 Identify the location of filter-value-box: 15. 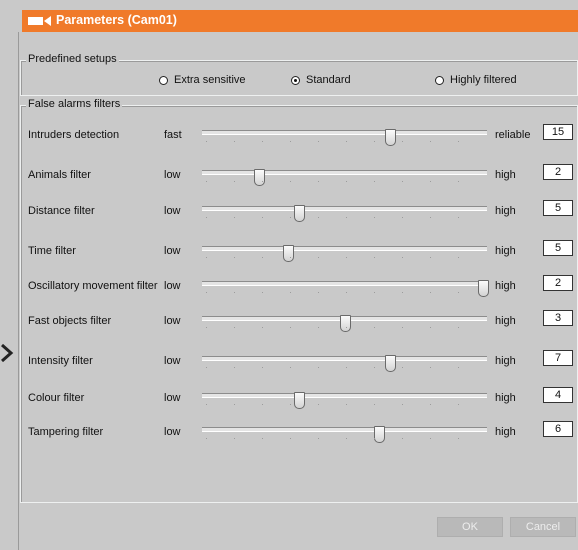
(558, 132).